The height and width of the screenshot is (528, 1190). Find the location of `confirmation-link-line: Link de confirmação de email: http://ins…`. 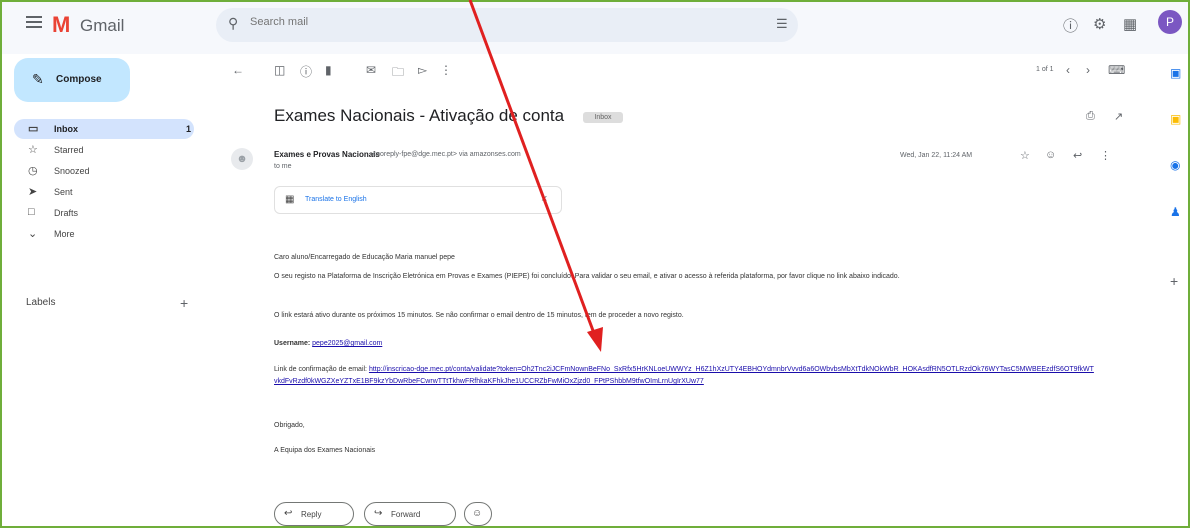

confirmation-link-line: Link de confirmação de email: http://ins… is located at coordinates (684, 376).